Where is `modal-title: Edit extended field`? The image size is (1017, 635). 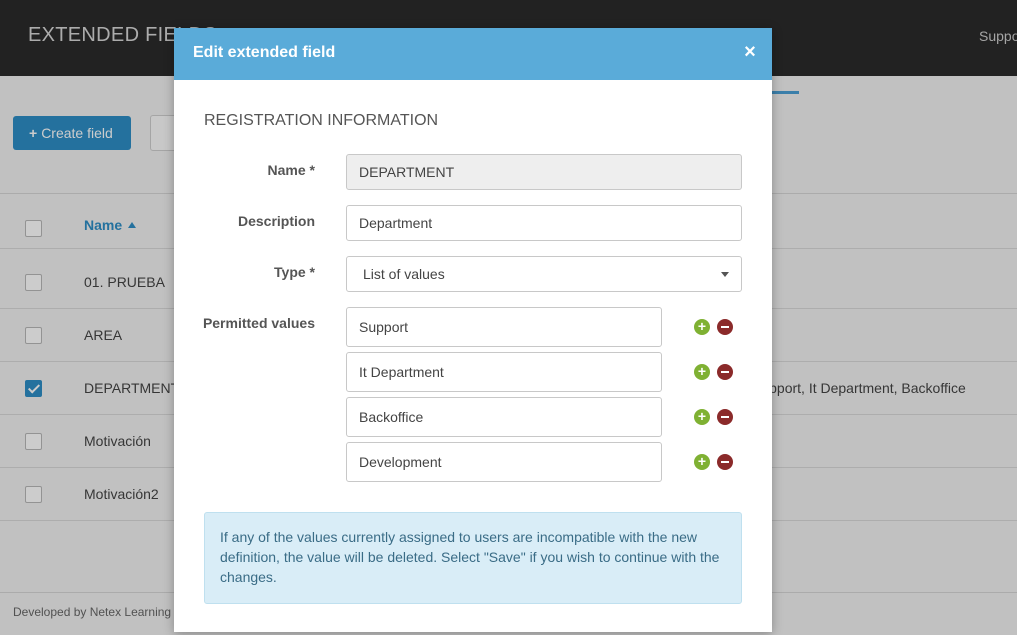
modal-title: Edit extended field is located at coordinates (264, 52).